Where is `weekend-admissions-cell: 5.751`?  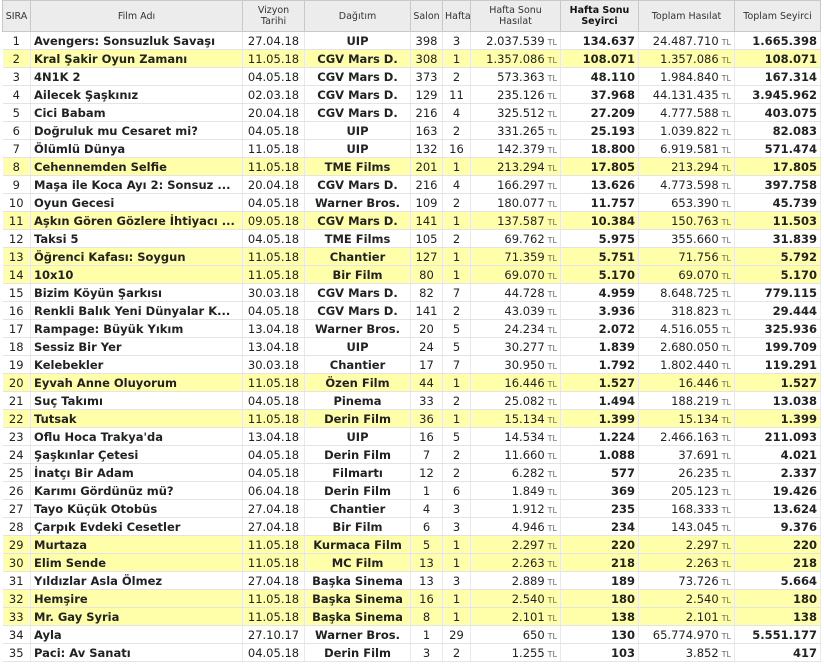 weekend-admissions-cell: 5.751 is located at coordinates (599, 256).